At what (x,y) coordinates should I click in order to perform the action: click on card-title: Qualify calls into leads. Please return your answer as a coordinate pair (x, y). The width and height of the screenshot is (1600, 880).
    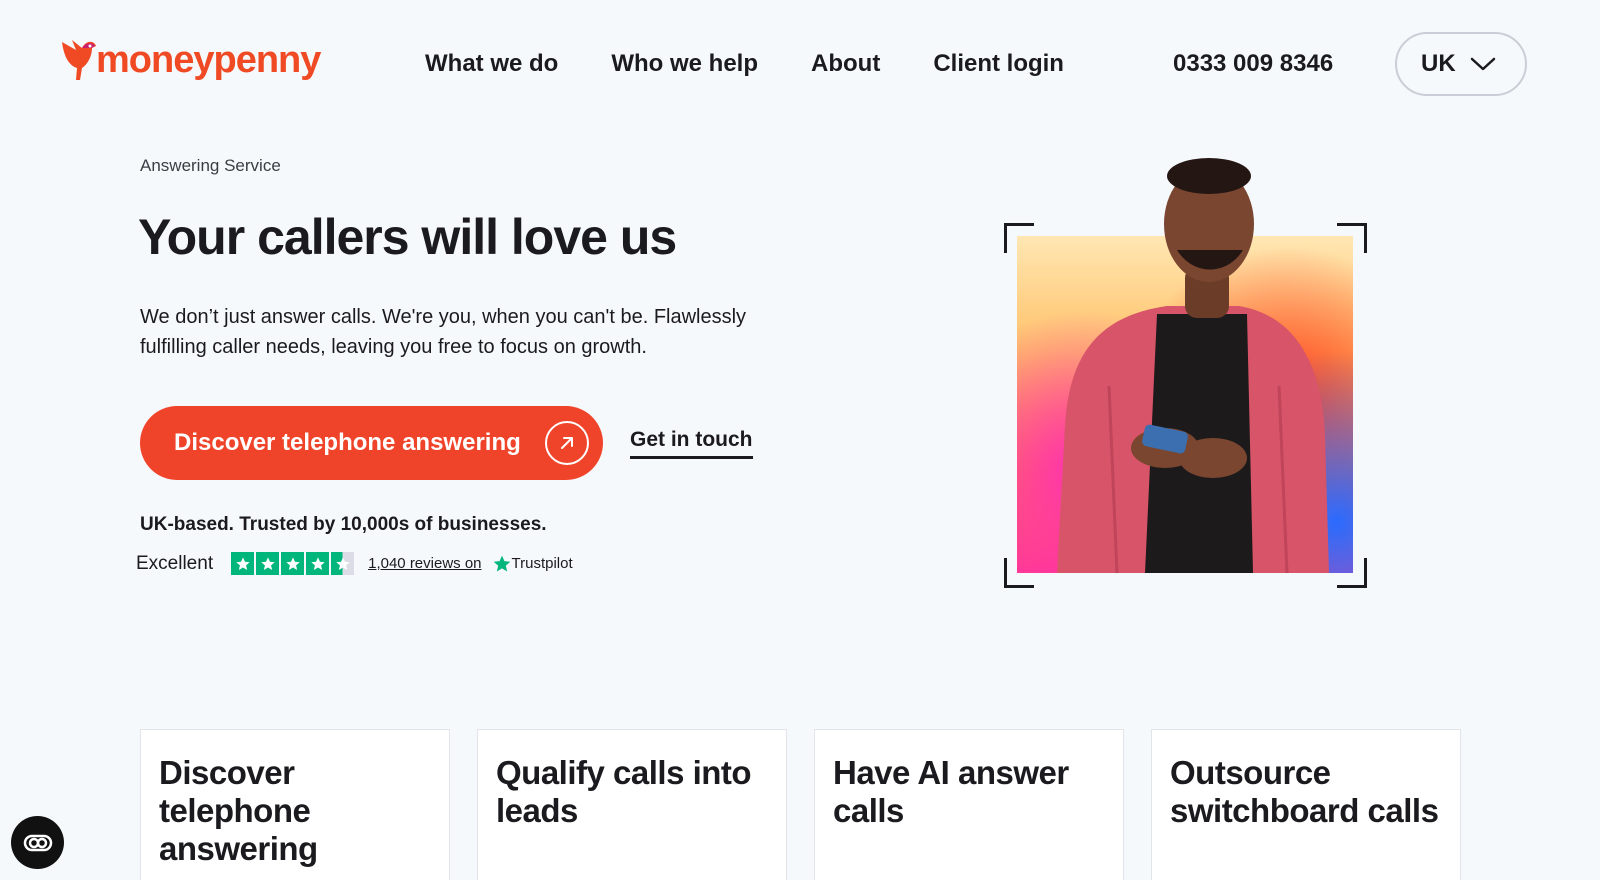
    Looking at the image, I should click on (624, 791).